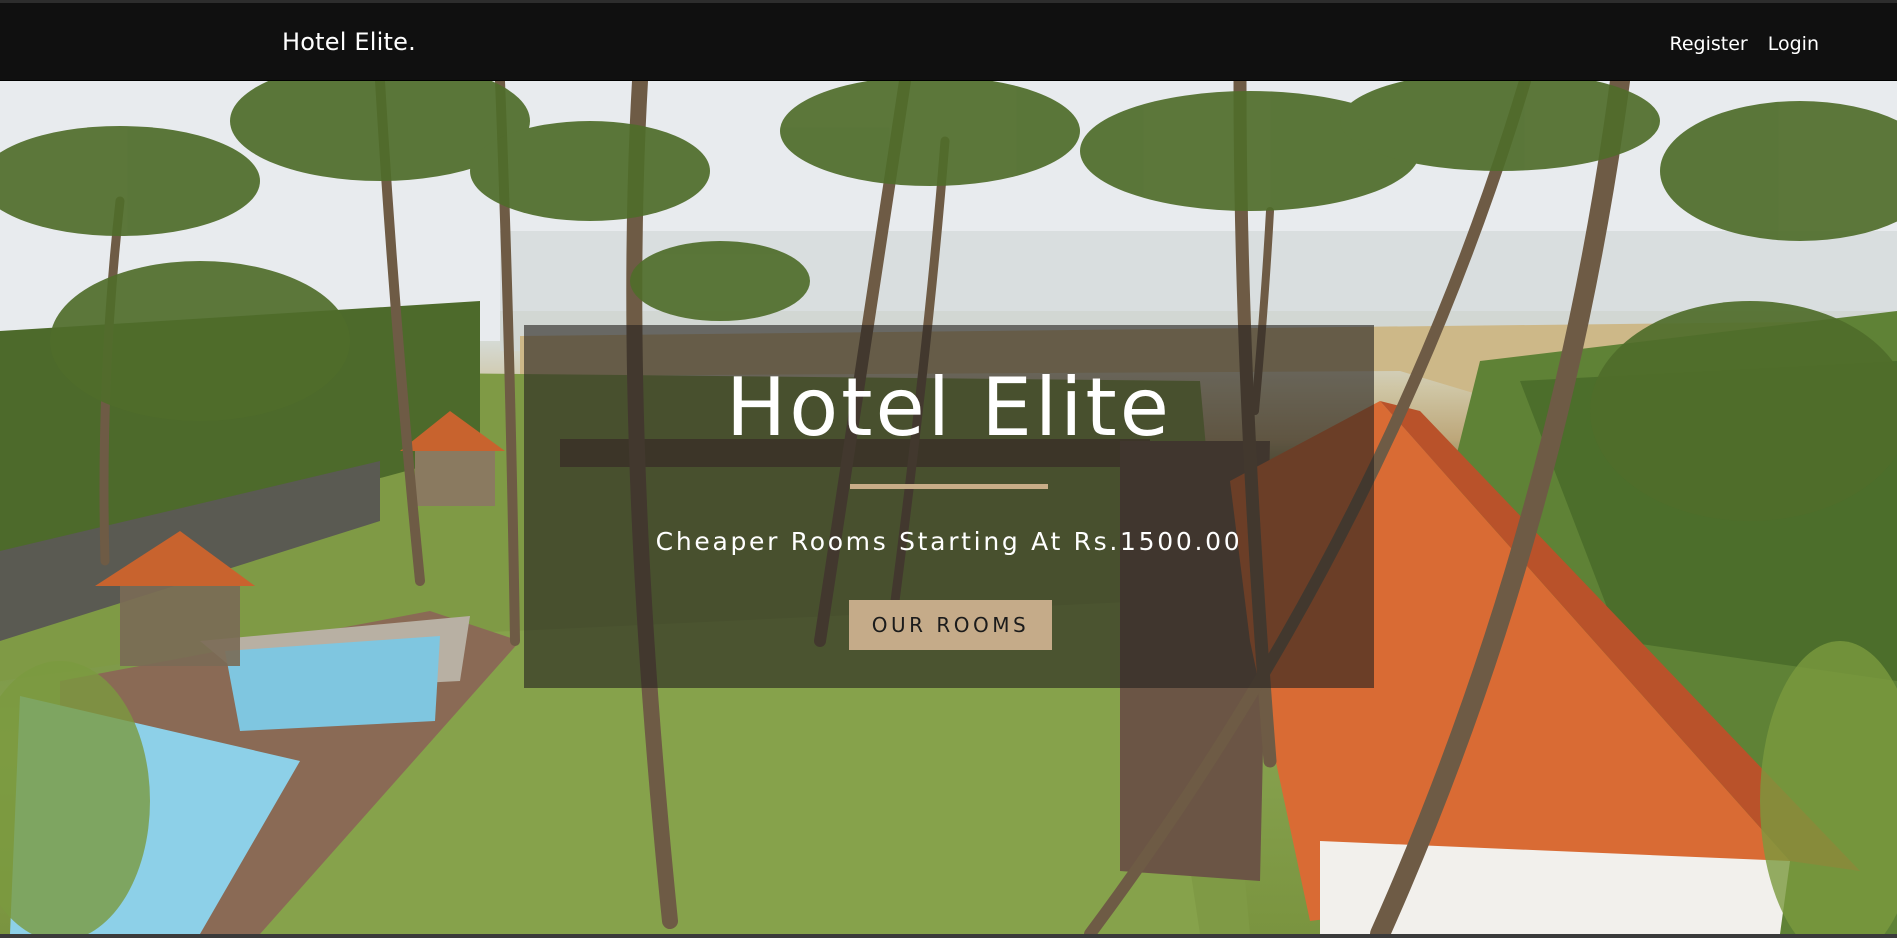 This screenshot has width=1897, height=938. Describe the element at coordinates (949, 541) in the screenshot. I see `hero-subtitle: Cheaper Rooms Starting At Rs.1500.00` at that location.